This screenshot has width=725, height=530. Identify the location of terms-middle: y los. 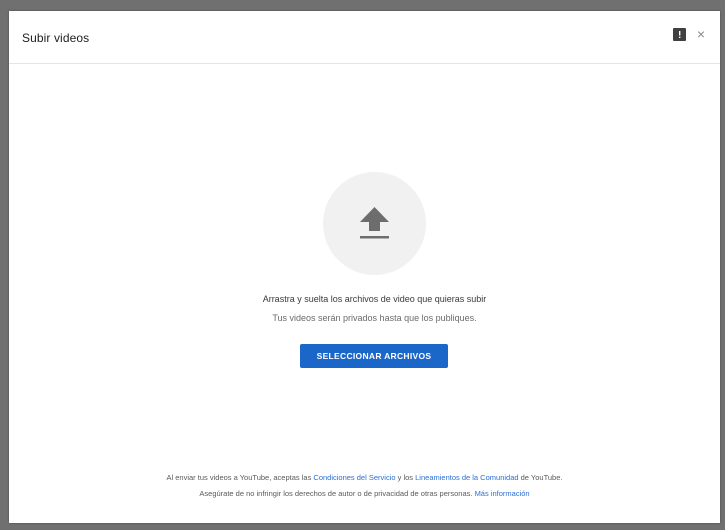
(405, 477).